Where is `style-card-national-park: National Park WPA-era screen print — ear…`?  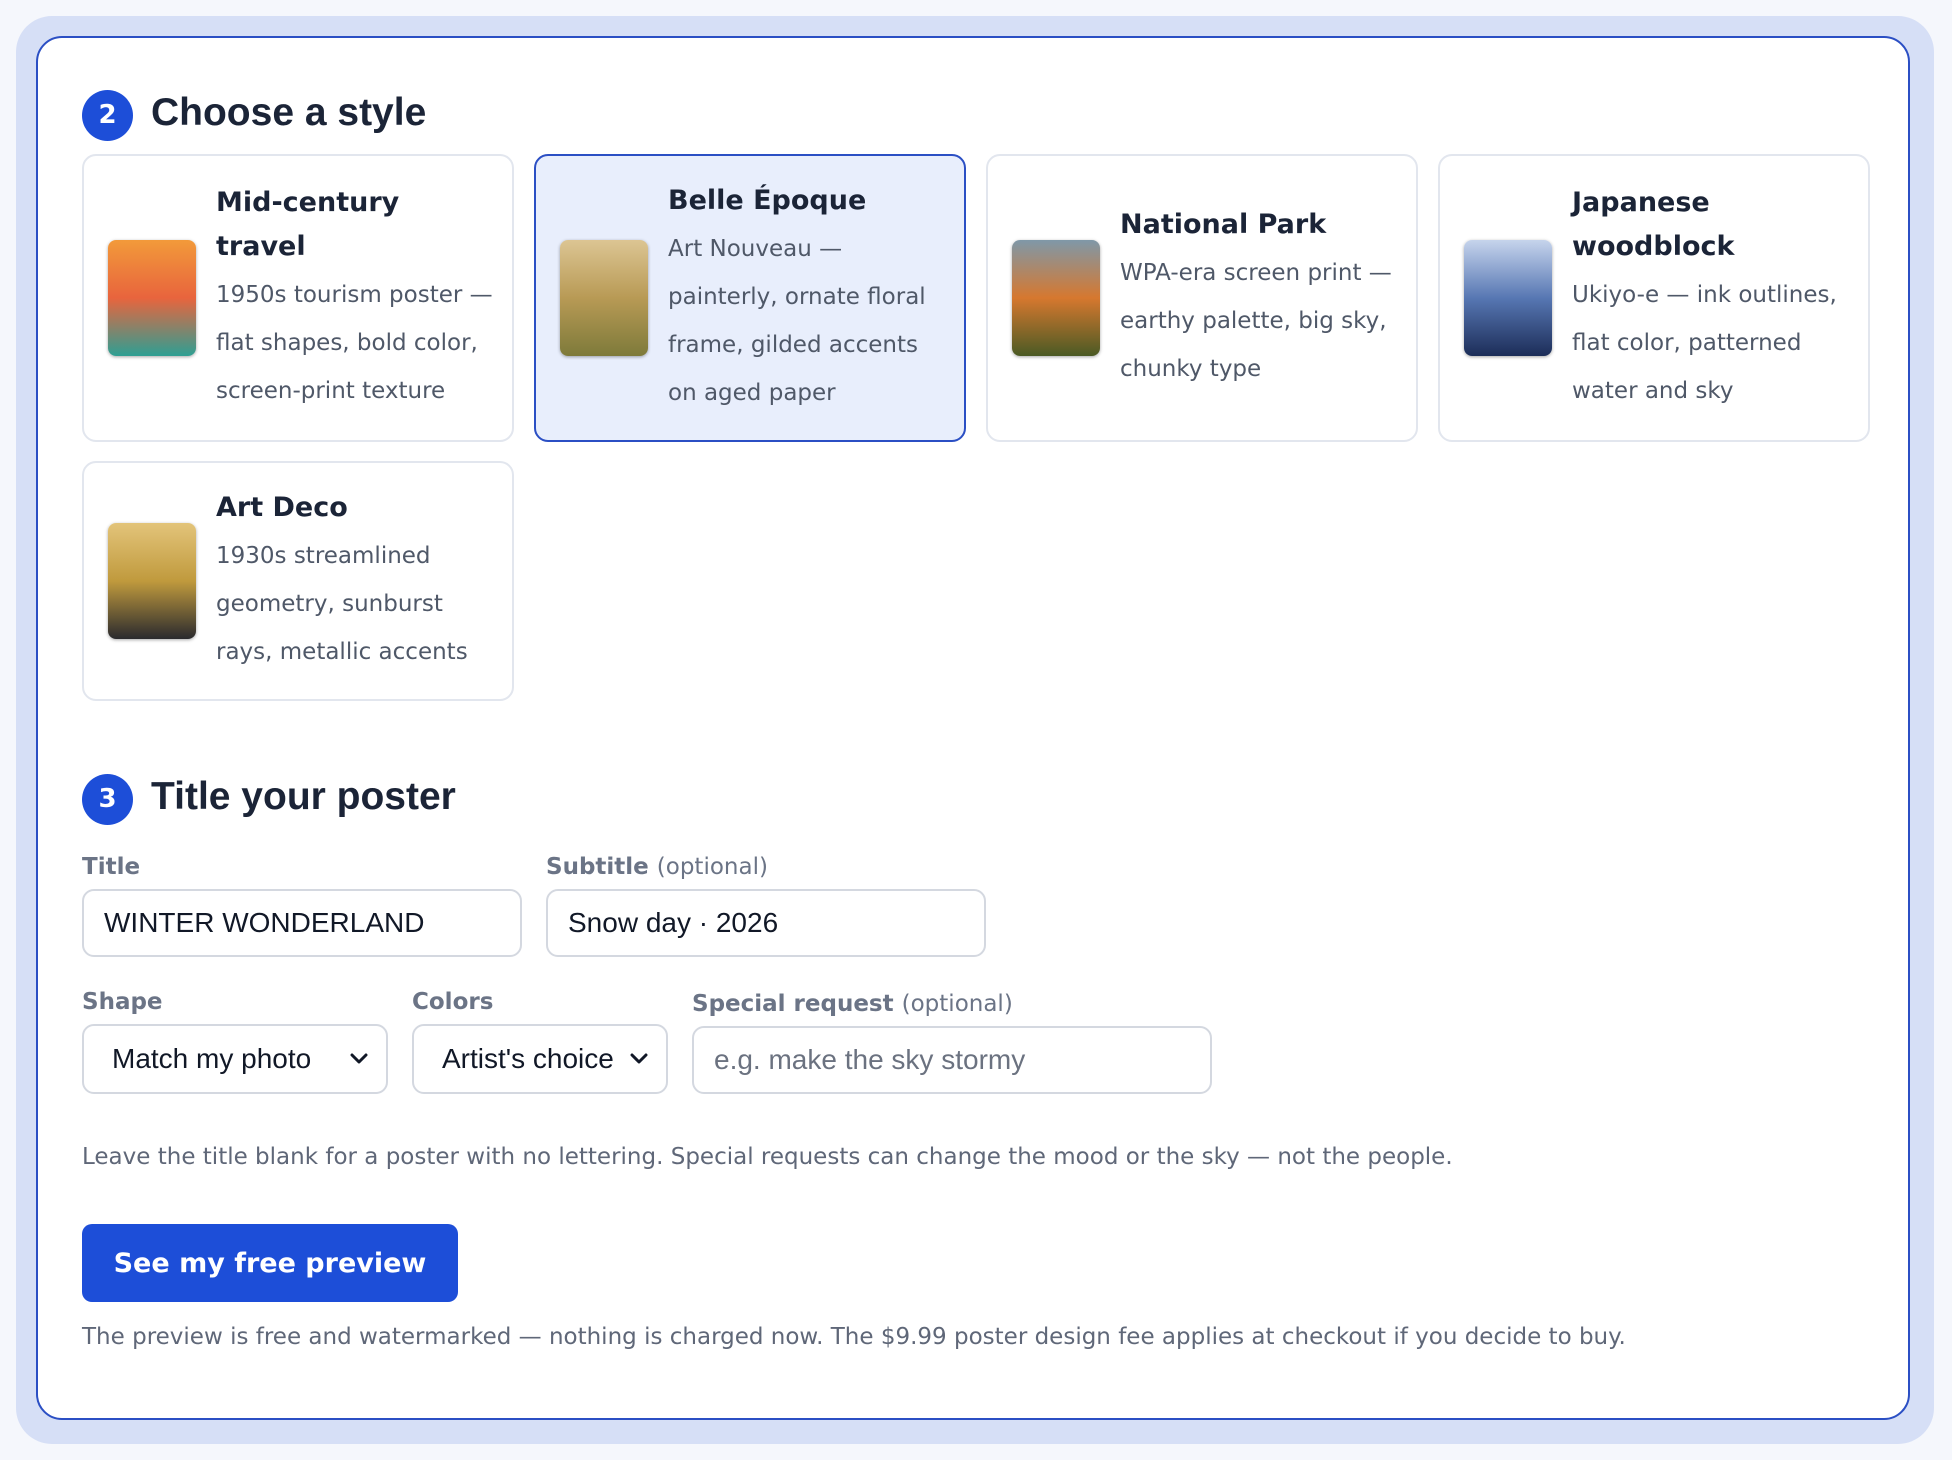 style-card-national-park: National Park WPA-era screen print — ear… is located at coordinates (1202, 298).